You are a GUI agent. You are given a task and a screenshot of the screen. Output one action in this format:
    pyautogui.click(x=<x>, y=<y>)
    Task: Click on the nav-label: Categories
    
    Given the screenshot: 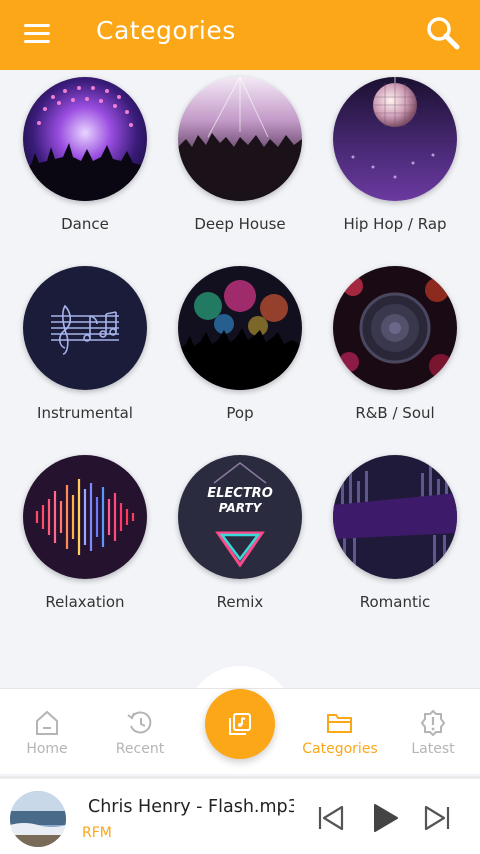 What is the action you would take?
    pyautogui.click(x=340, y=749)
    